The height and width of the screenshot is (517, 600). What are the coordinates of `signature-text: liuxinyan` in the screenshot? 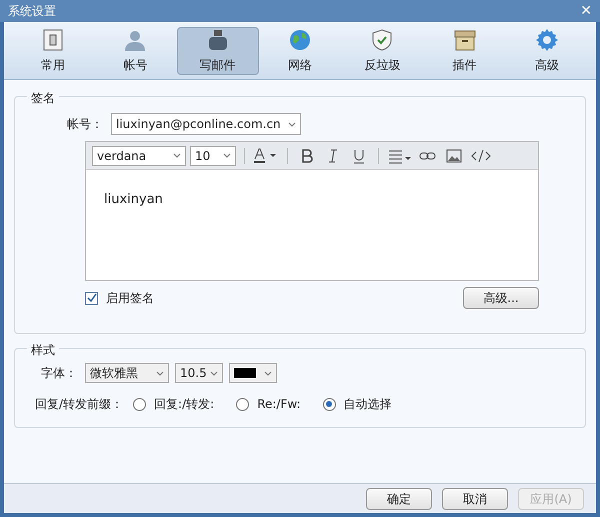 It's located at (133, 199).